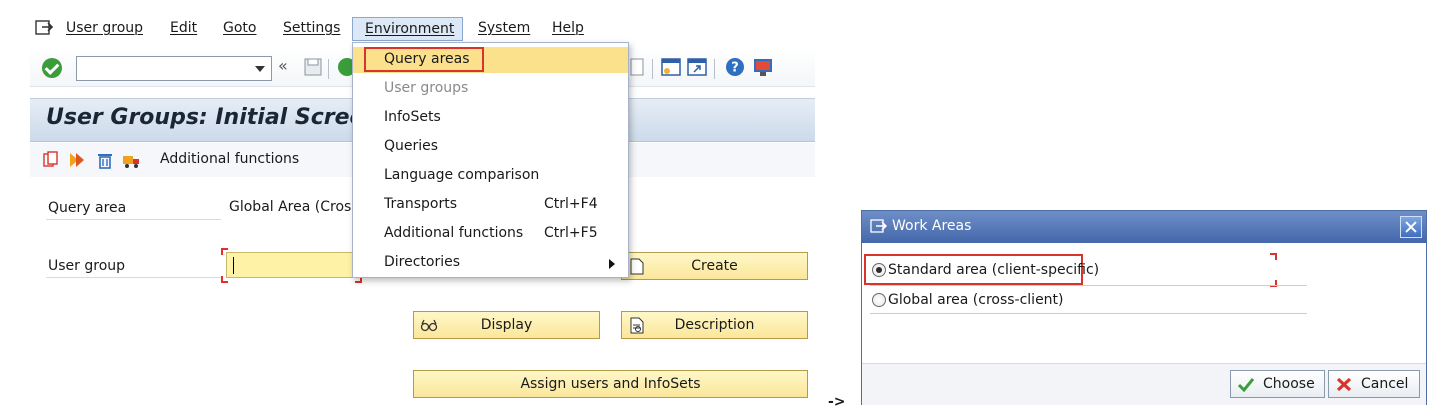  Describe the element at coordinates (427, 59) in the screenshot. I see `menu-option-label: Query areas` at that location.